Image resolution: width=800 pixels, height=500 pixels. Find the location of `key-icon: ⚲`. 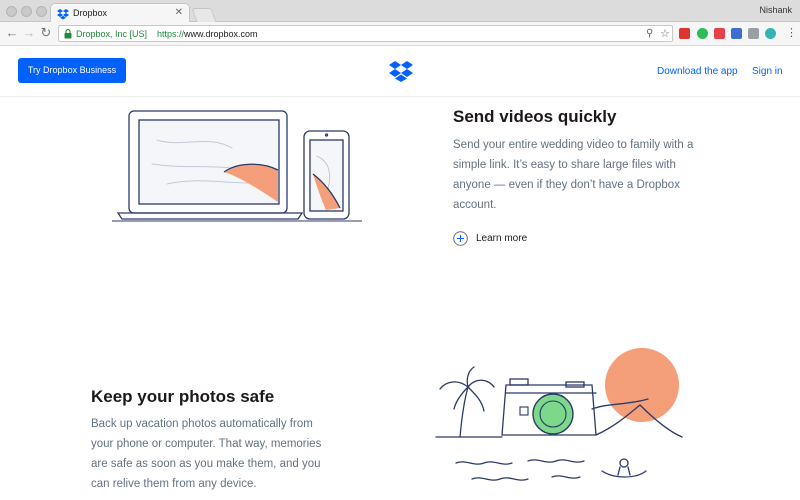

key-icon: ⚲ is located at coordinates (649, 33).